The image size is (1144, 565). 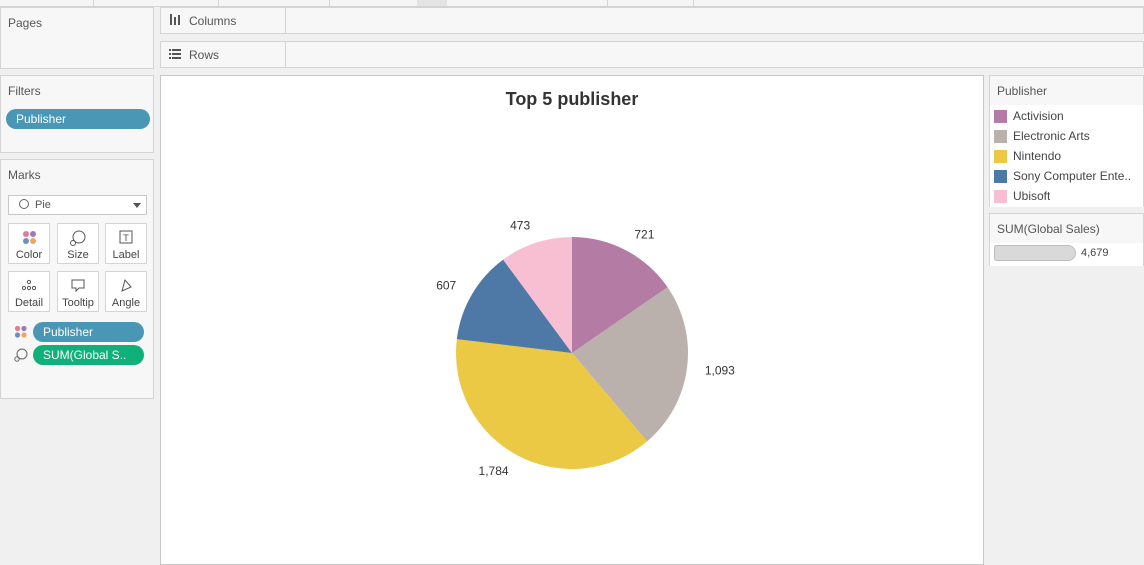 I want to click on label-icon: T, so click(x=126, y=238).